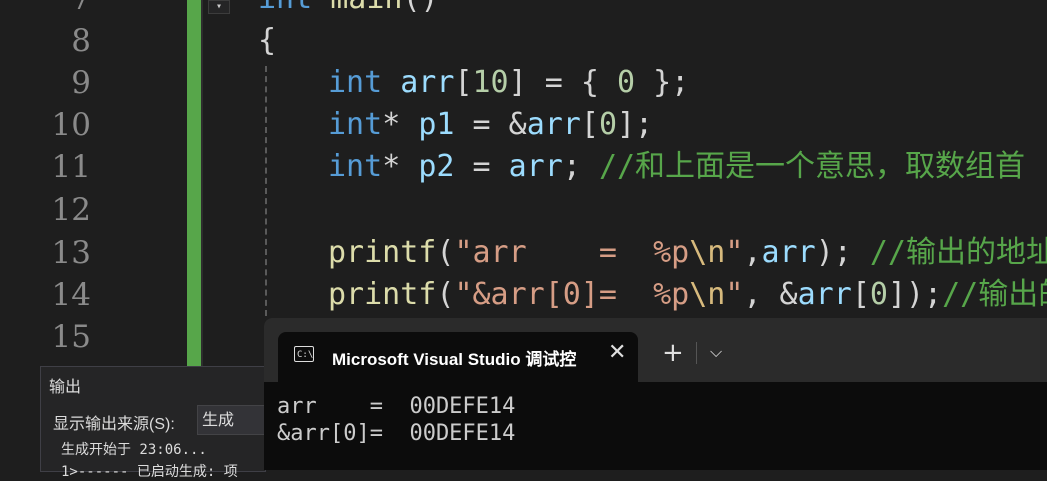  I want to click on punctuation: ,, so click(752, 252).